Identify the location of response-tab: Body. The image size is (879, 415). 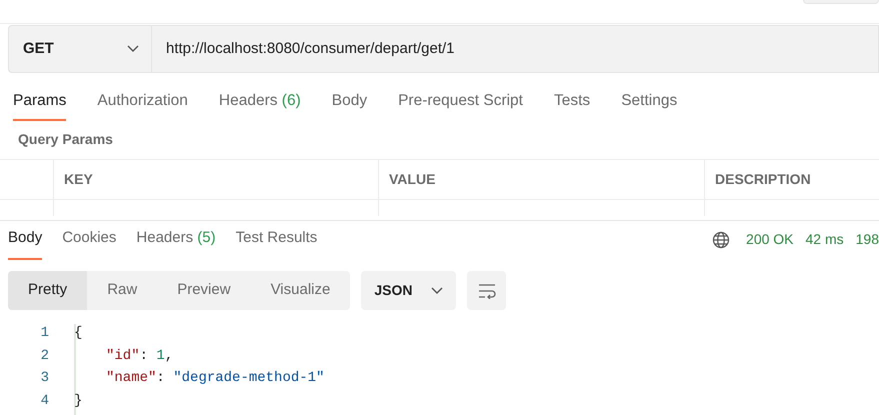
(25, 243).